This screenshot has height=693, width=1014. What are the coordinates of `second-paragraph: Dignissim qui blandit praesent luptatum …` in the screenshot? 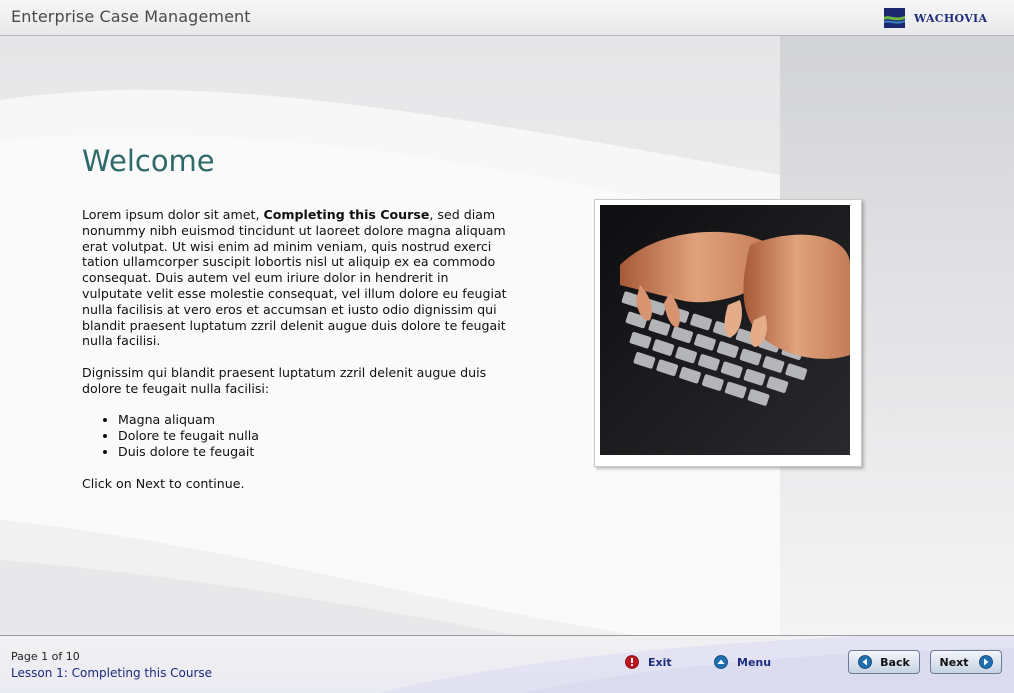 It's located at (284, 380).